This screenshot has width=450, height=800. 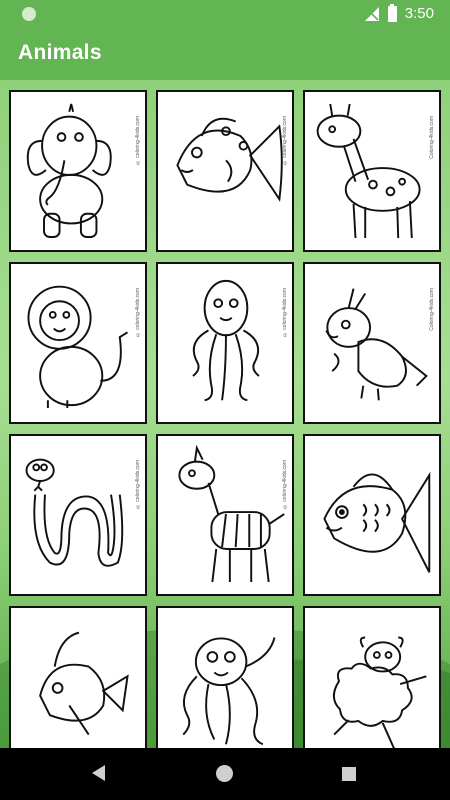 What do you see at coordinates (349, 774) in the screenshot?
I see `recent-apps-icon` at bounding box center [349, 774].